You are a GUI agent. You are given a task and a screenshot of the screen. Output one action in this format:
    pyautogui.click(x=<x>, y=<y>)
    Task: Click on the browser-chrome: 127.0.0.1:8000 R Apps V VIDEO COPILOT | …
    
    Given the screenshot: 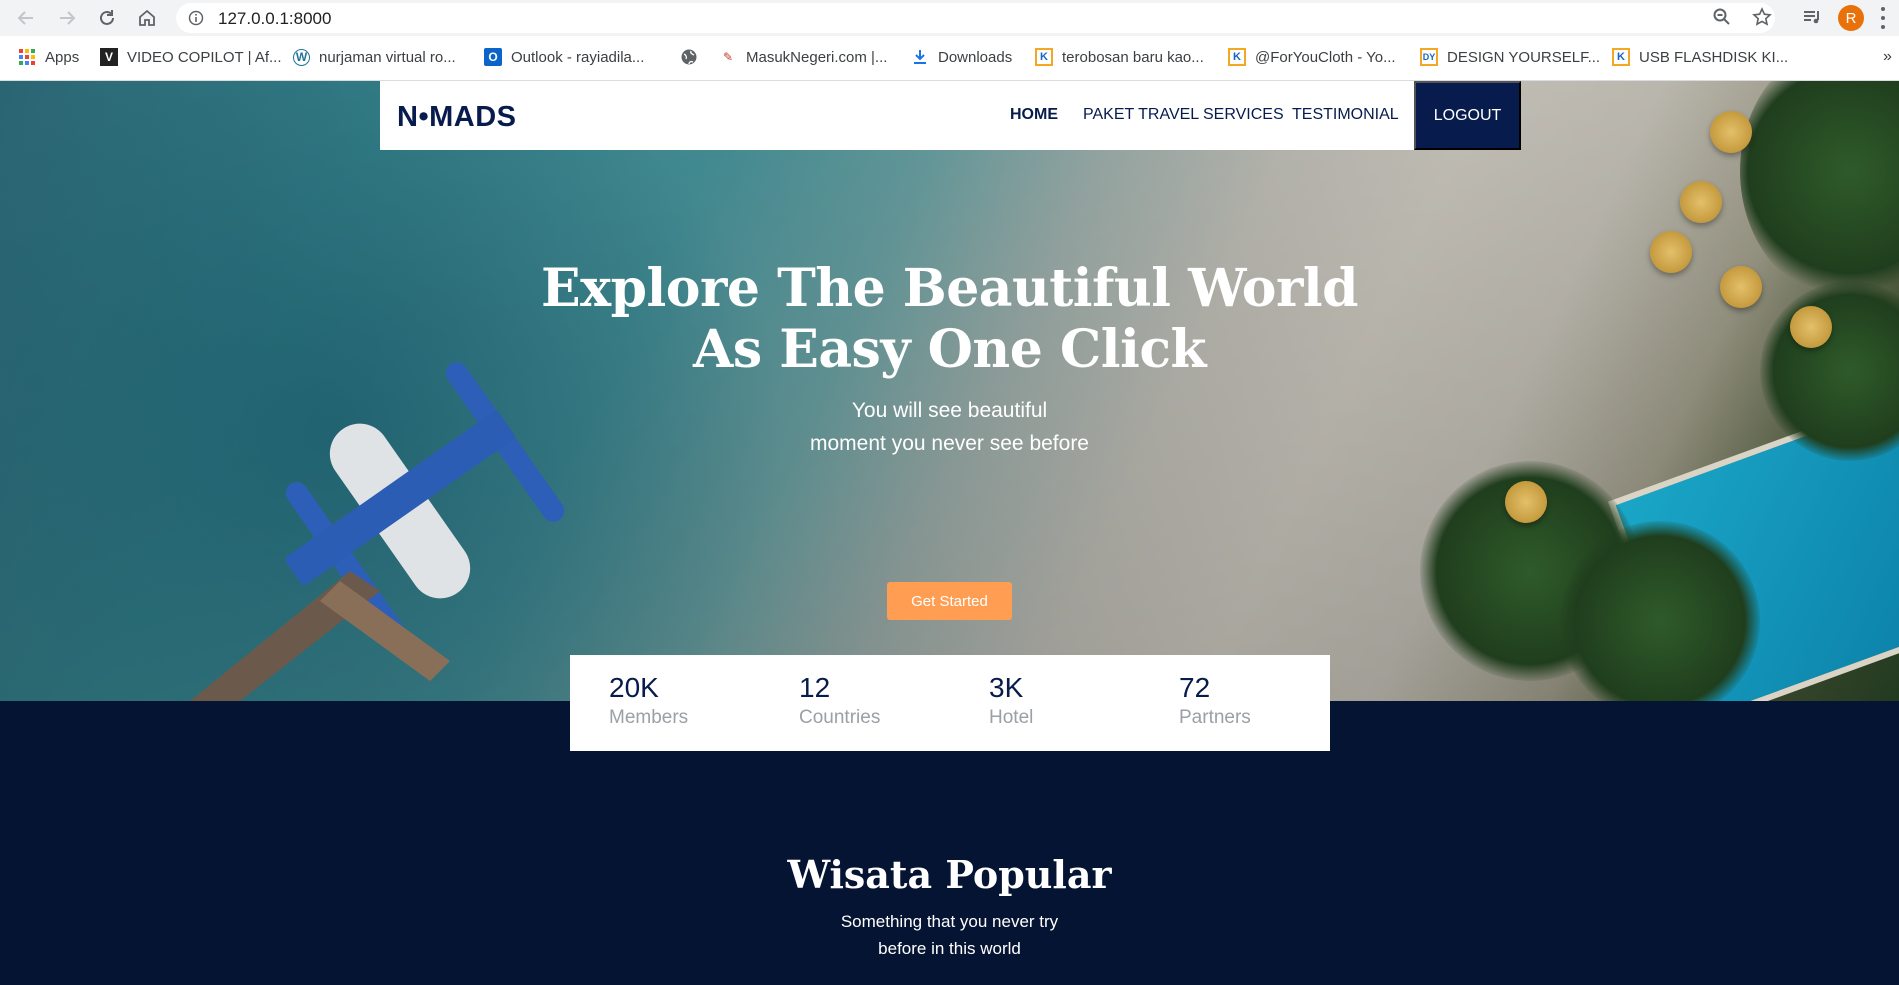 What is the action you would take?
    pyautogui.click(x=949, y=40)
    